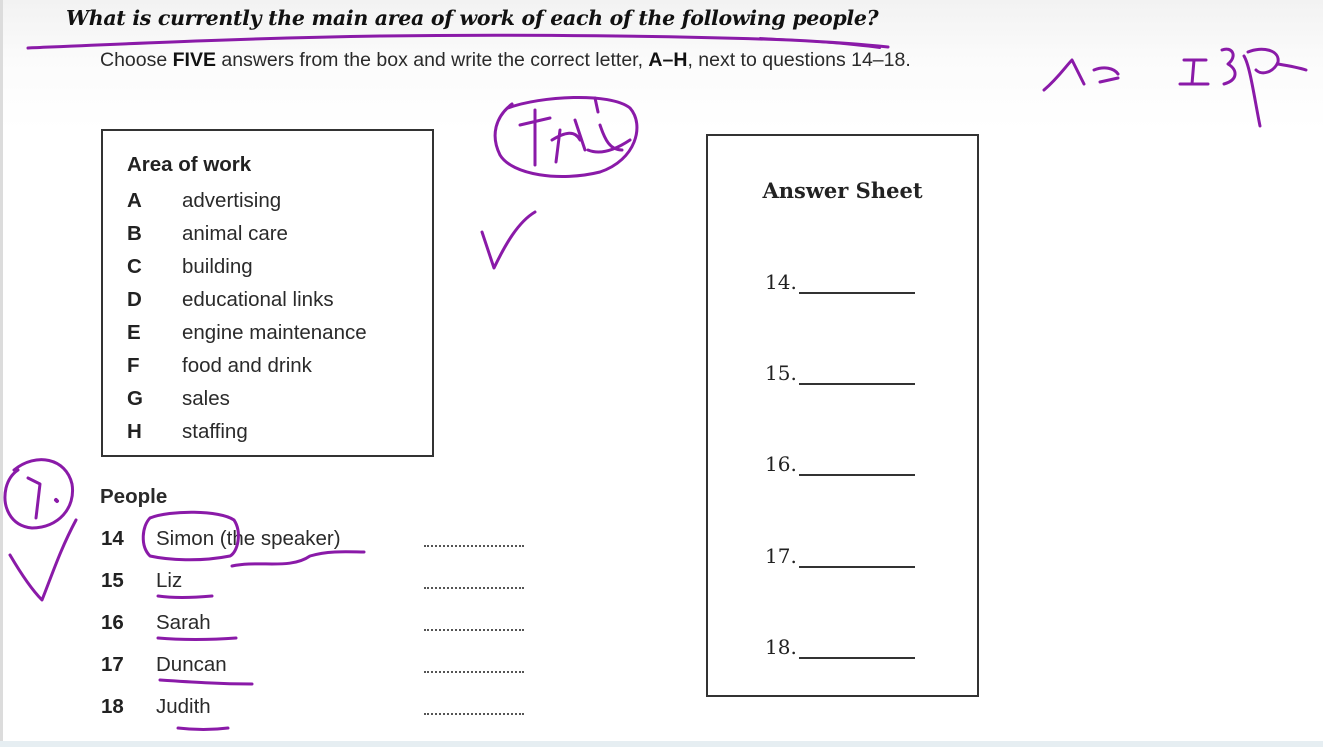 This screenshot has height=747, width=1323. What do you see at coordinates (248, 538) in the screenshot?
I see `person-name: Simon (the speaker)` at bounding box center [248, 538].